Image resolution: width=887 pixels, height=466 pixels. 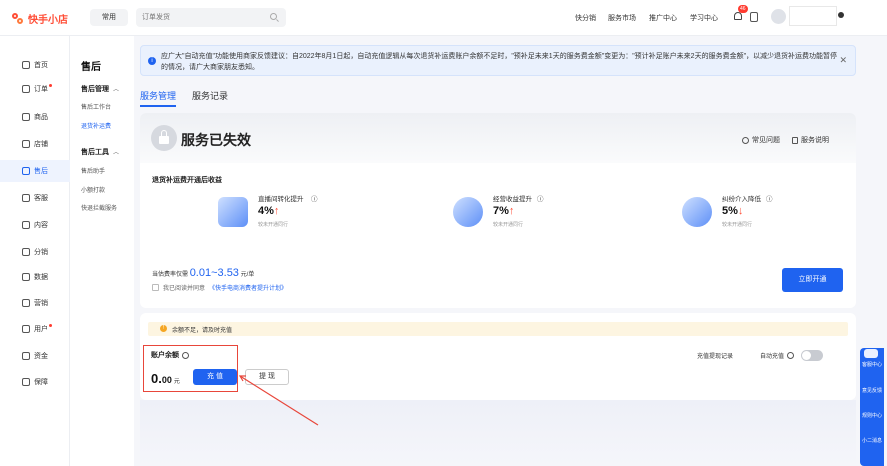 What do you see at coordinates (740, 211) in the screenshot?
I see `arrow-down-icon: ↓` at bounding box center [740, 211].